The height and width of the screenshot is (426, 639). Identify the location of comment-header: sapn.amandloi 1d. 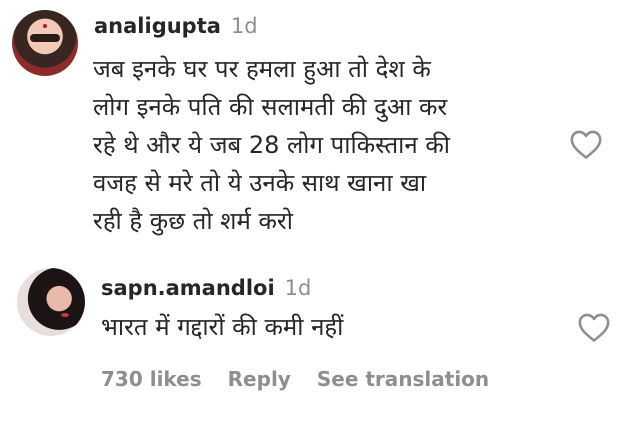
(206, 288).